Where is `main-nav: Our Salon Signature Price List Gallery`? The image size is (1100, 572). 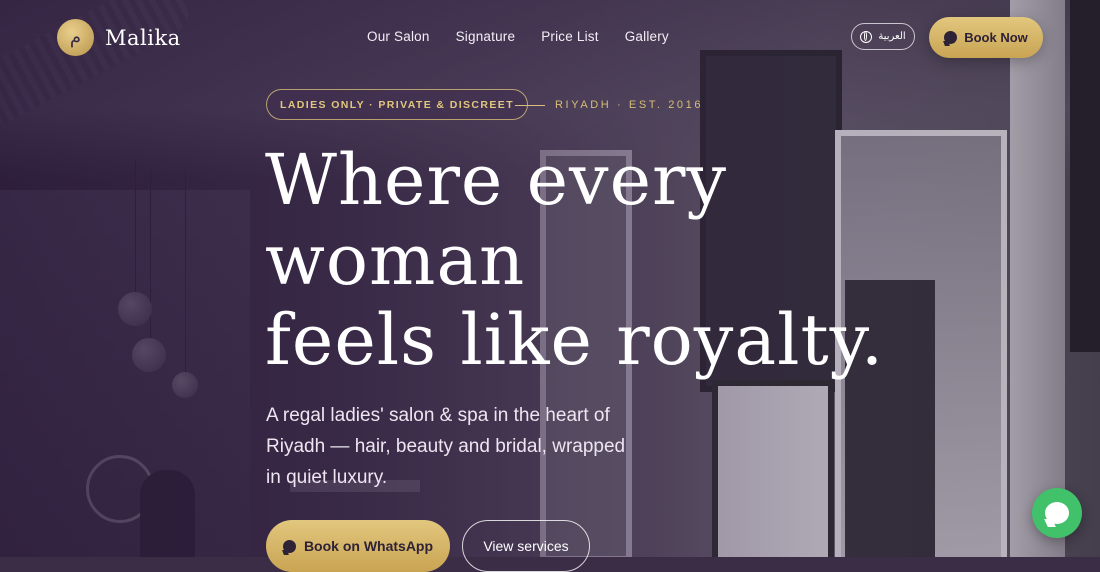 main-nav: Our Salon Signature Price List Gallery is located at coordinates (518, 36).